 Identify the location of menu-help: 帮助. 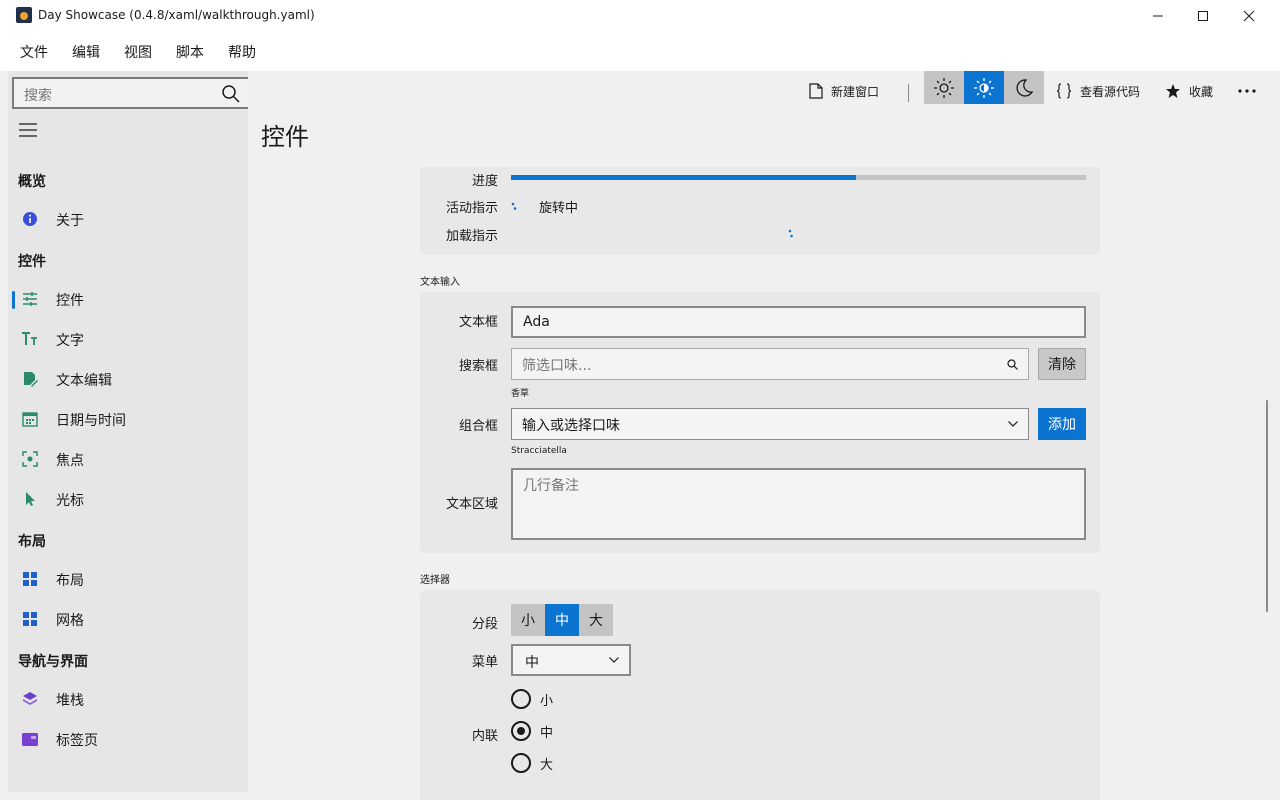
(242, 52).